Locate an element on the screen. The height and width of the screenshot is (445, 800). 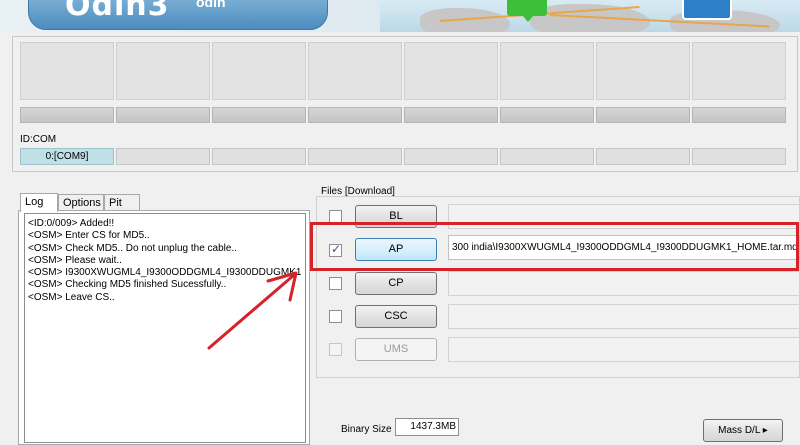
ums-button: UMS is located at coordinates (396, 349).